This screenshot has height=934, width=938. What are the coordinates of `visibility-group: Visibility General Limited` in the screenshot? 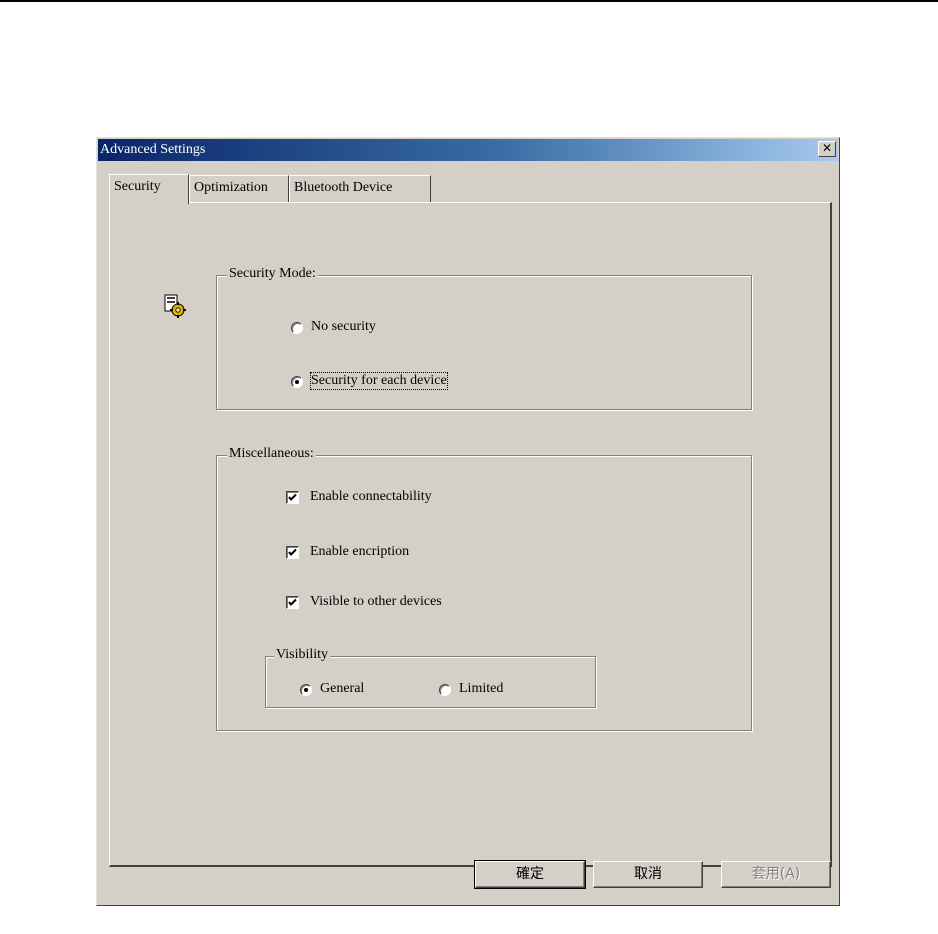 It's located at (430, 677).